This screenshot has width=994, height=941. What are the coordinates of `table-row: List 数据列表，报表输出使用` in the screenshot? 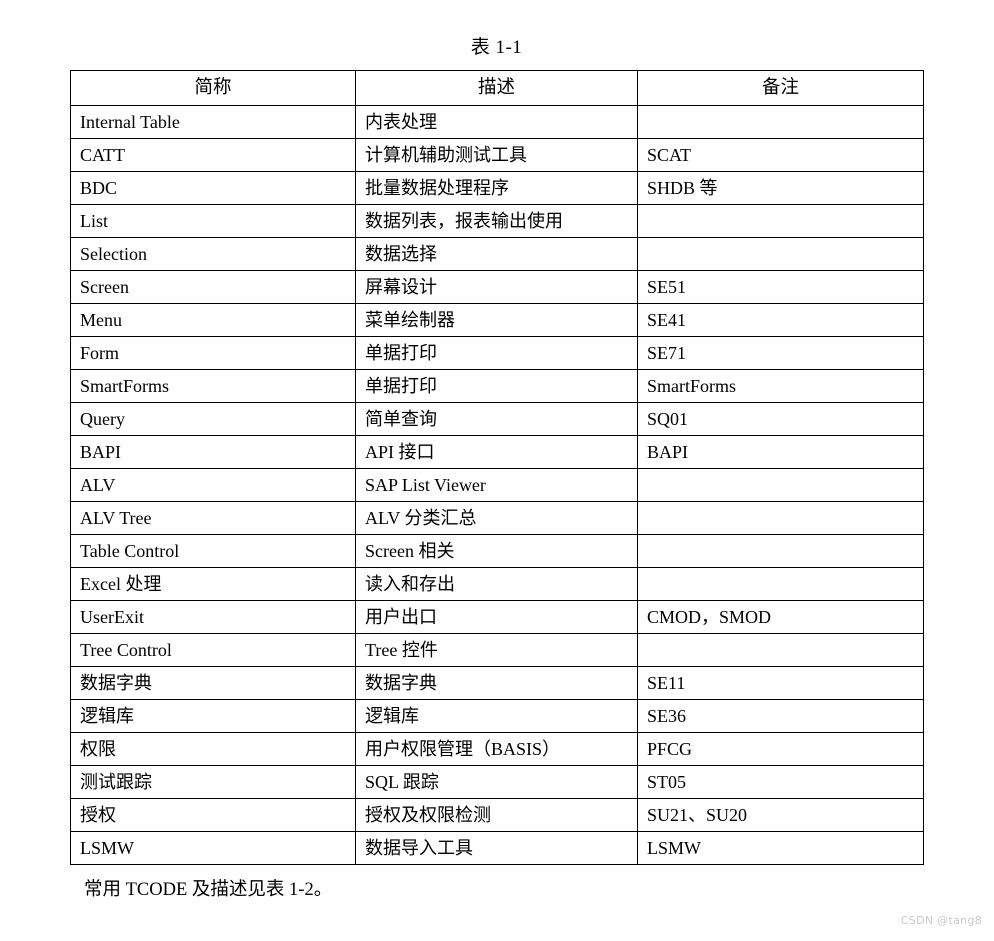 It's located at (497, 221).